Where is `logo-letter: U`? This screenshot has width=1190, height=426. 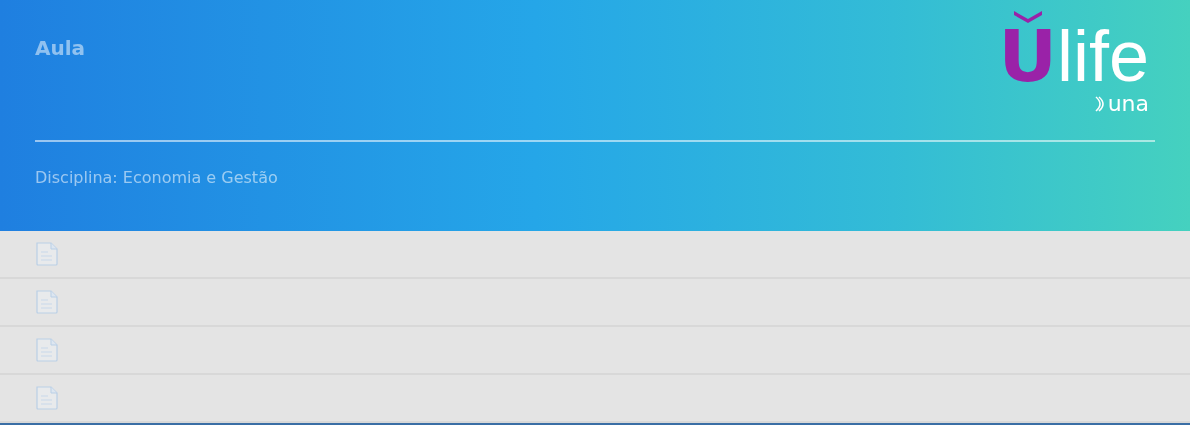 logo-letter: U is located at coordinates (1027, 56).